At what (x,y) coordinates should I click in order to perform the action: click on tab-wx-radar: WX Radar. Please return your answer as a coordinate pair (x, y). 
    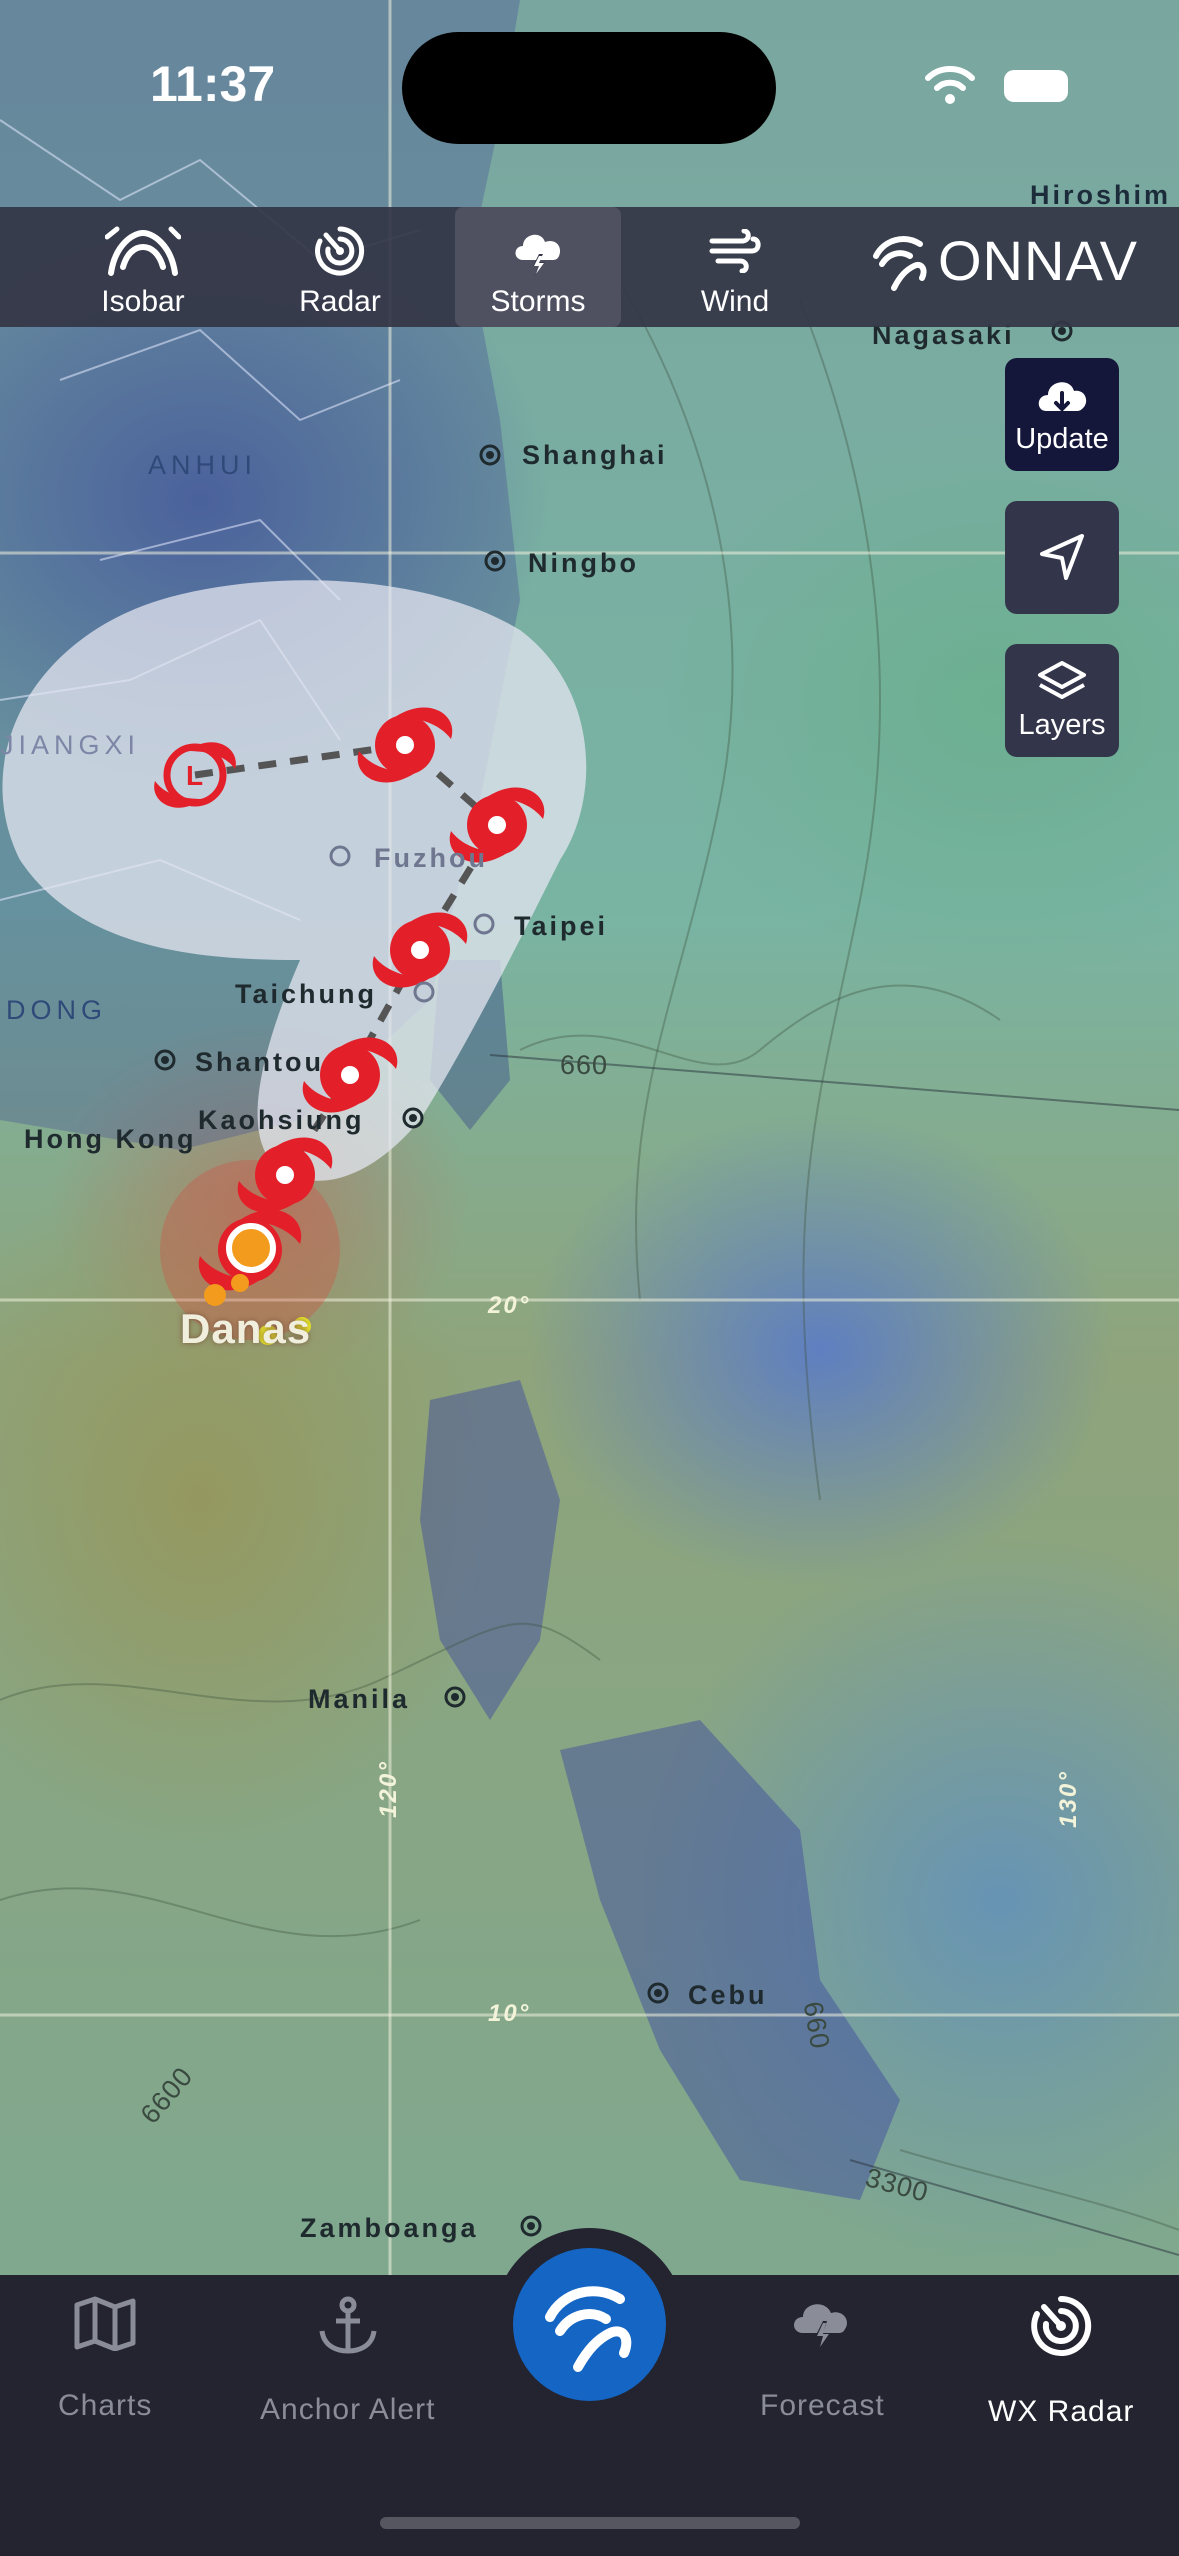
    Looking at the image, I should click on (1061, 2362).